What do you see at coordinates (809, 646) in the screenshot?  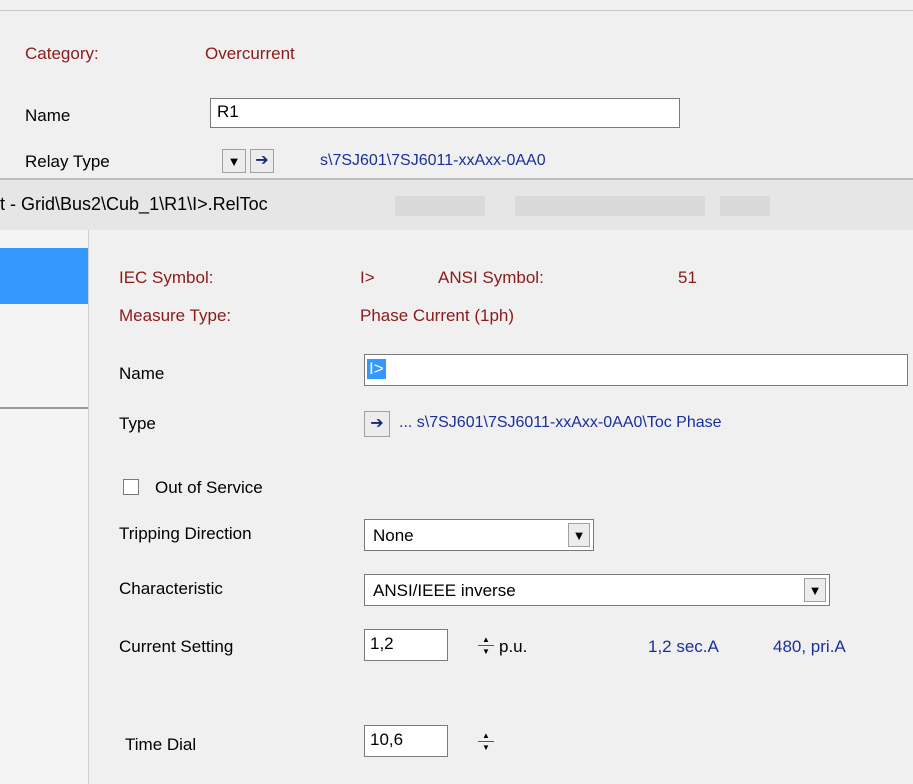 I see `current-setting-primary: 480, pri.A` at bounding box center [809, 646].